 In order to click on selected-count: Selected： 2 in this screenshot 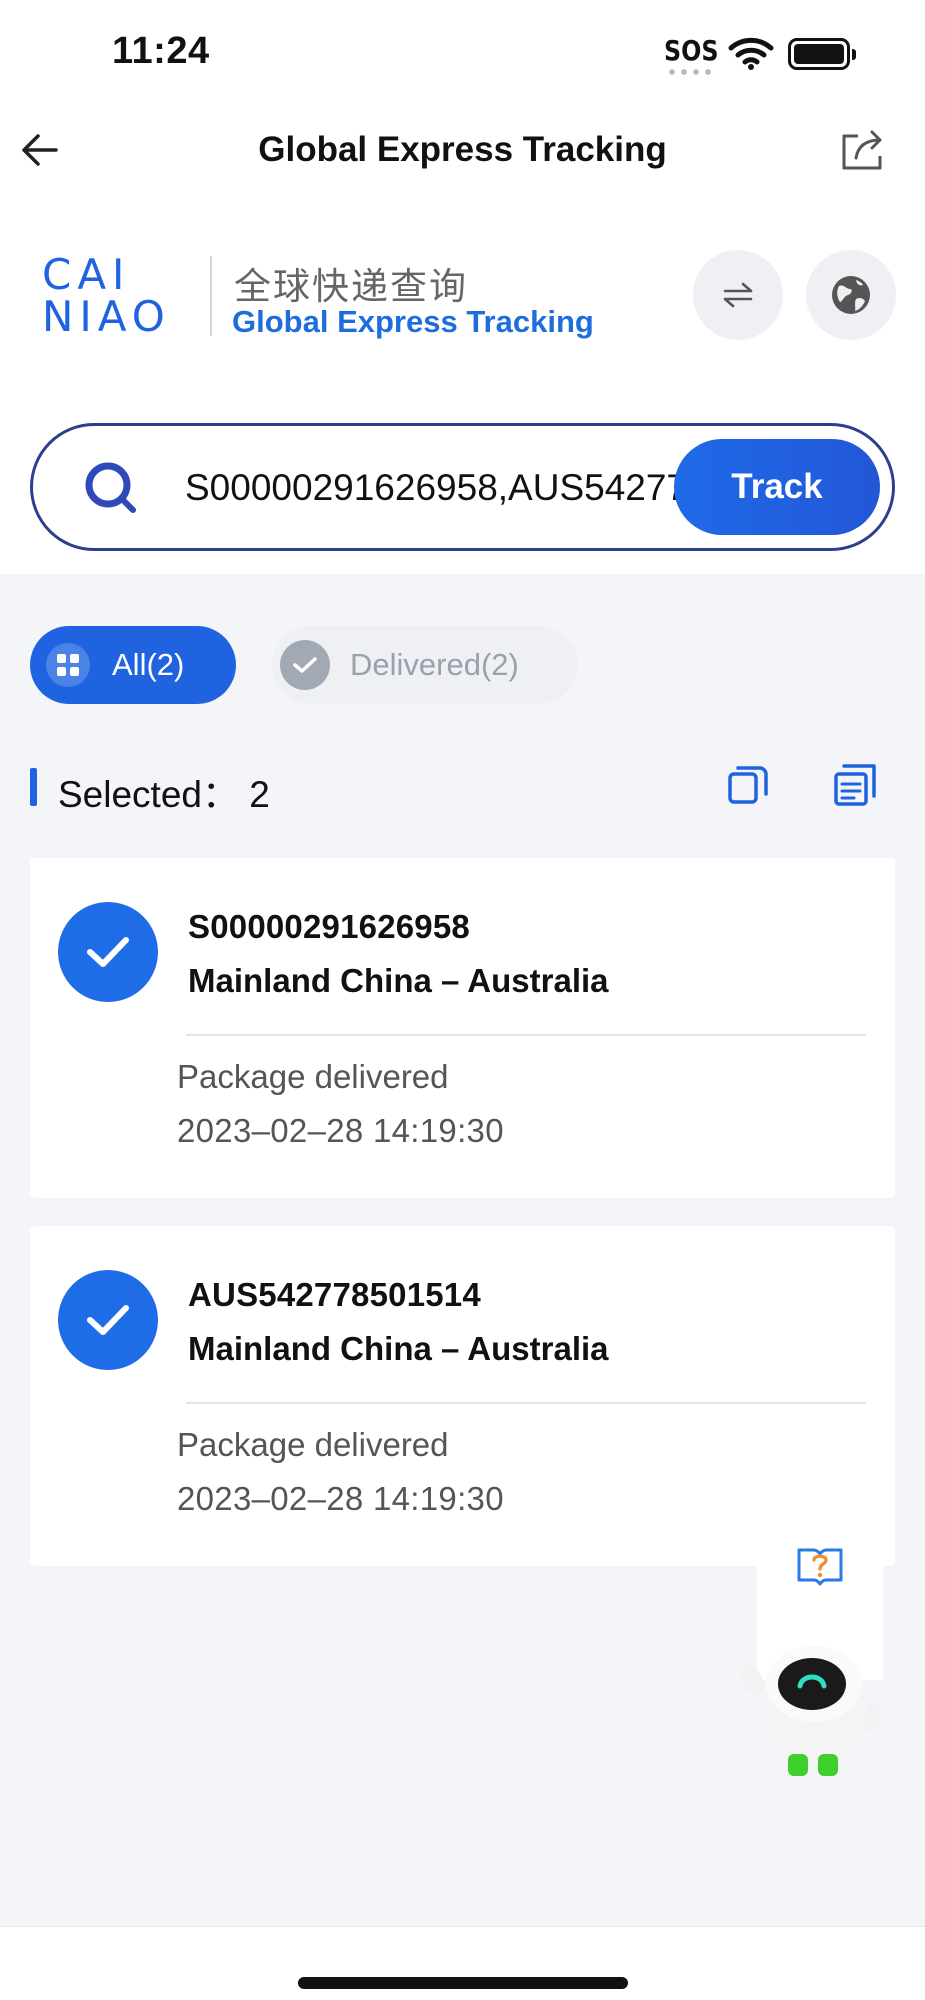, I will do `click(164, 794)`.